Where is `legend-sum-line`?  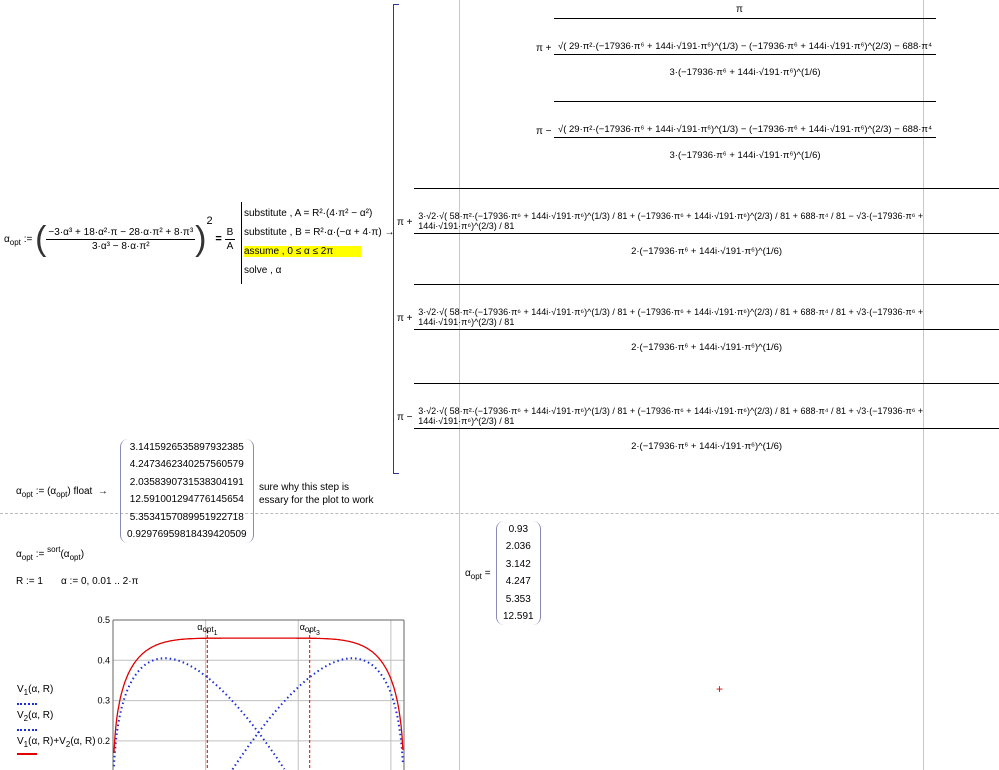
legend-sum-line is located at coordinates (27, 754).